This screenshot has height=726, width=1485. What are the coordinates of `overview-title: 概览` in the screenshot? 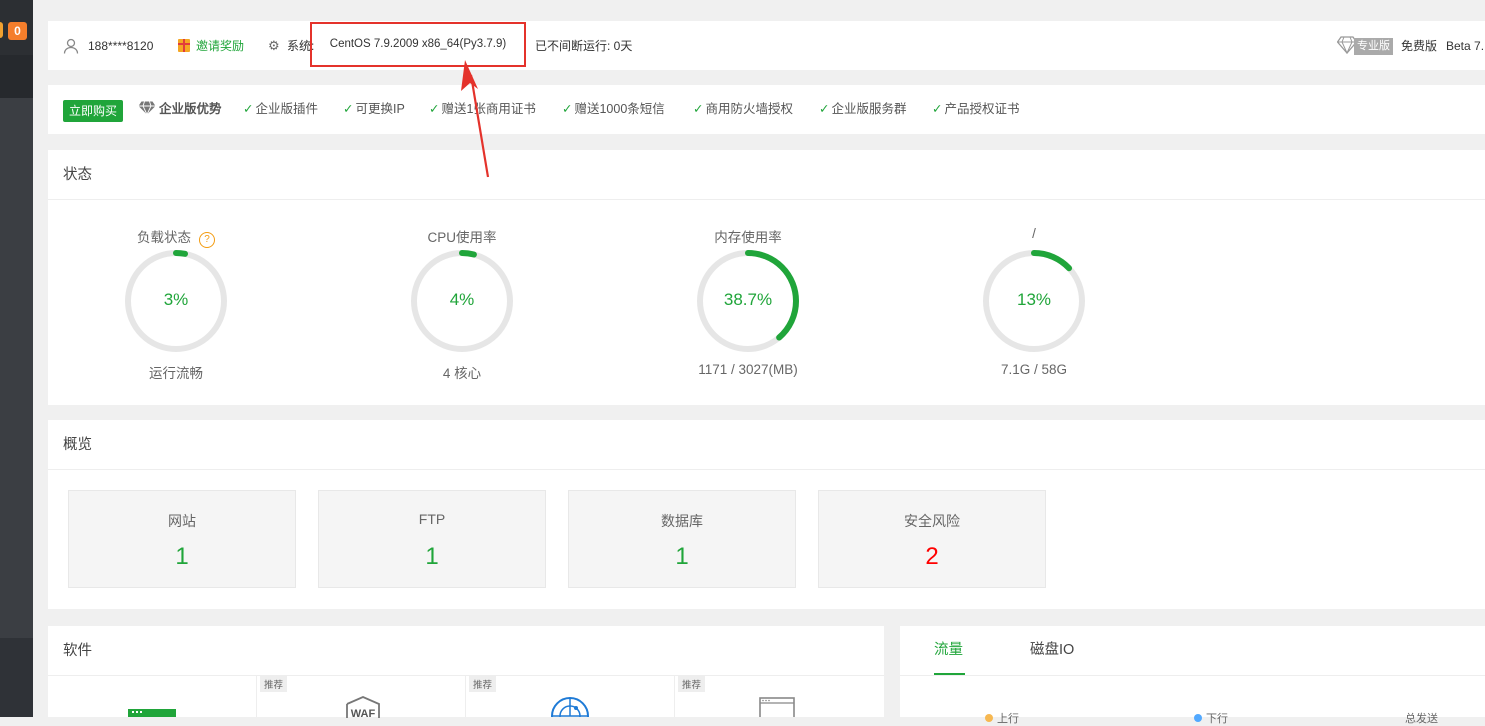 It's located at (77, 445).